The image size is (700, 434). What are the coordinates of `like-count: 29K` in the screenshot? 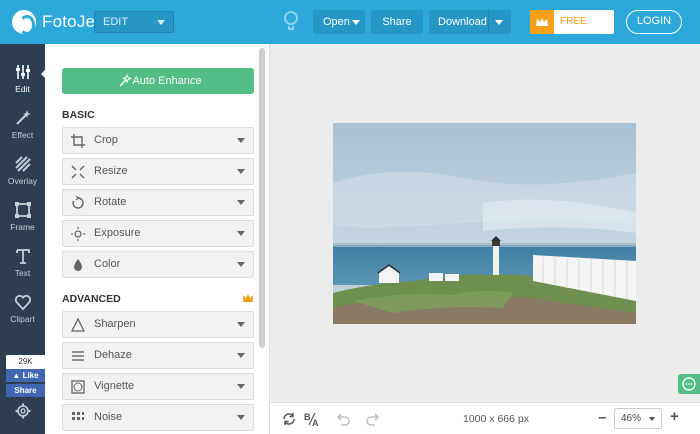 It's located at (25, 362).